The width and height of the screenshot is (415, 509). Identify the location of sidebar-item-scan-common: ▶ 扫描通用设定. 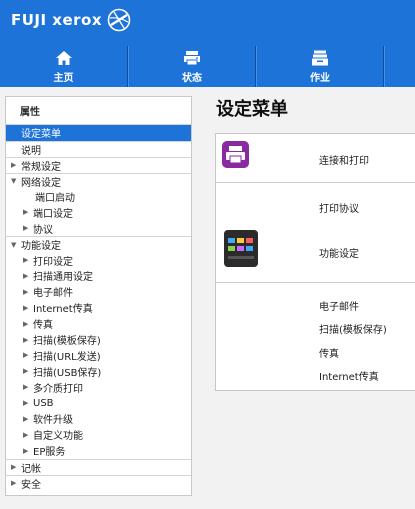
(98, 276).